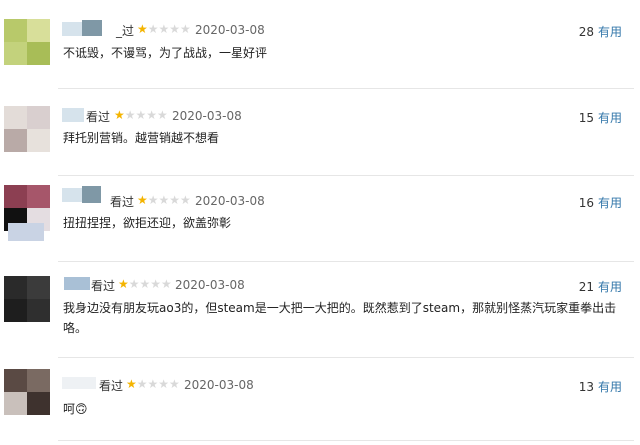  Describe the element at coordinates (147, 223) in the screenshot. I see `review-text: 扭扭捏捏，欲拒还迎，欲盖弥彰` at that location.